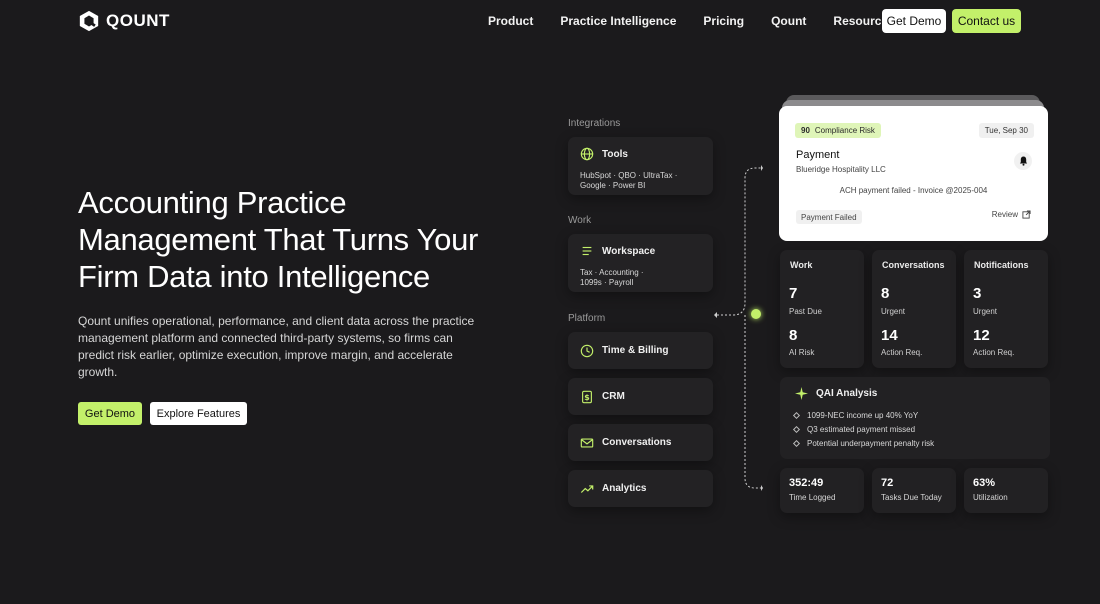 This screenshot has height=604, width=1100. Describe the element at coordinates (805, 130) in the screenshot. I see `risk-score: 90` at that location.